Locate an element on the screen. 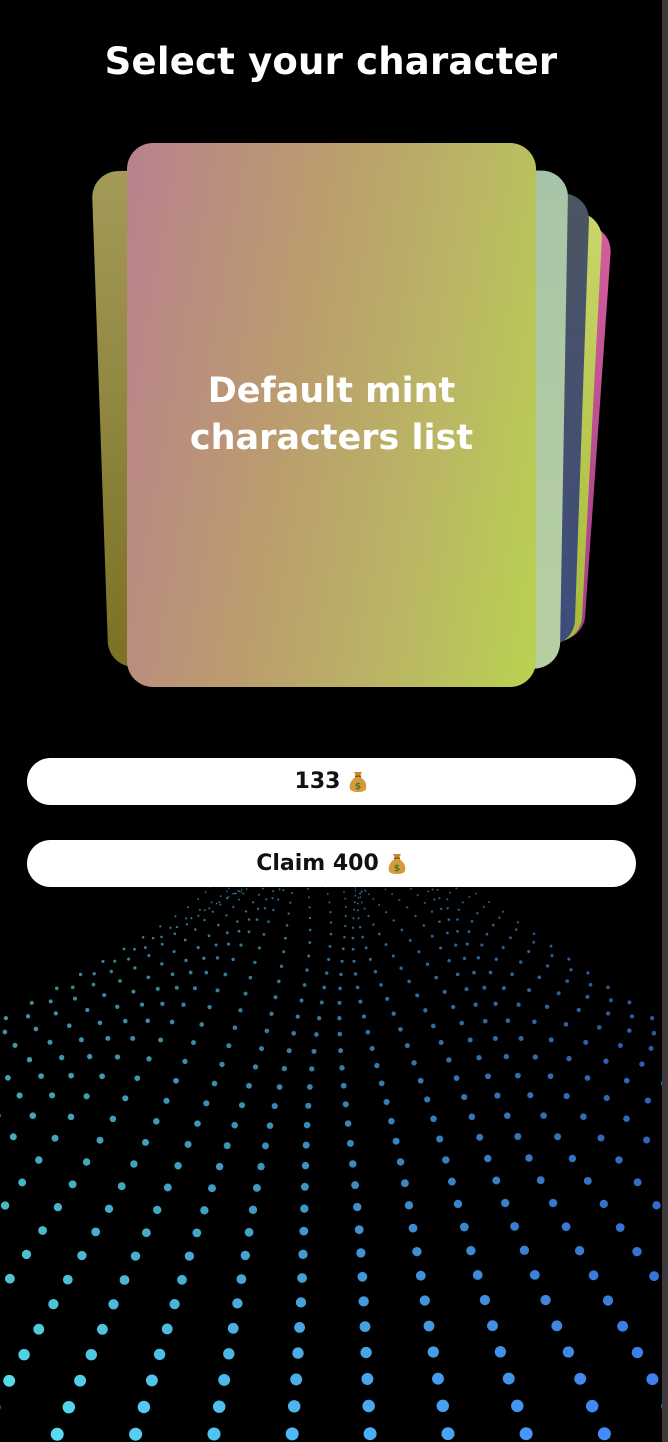  claim-button: Claim 400 $ is located at coordinates (331, 863).